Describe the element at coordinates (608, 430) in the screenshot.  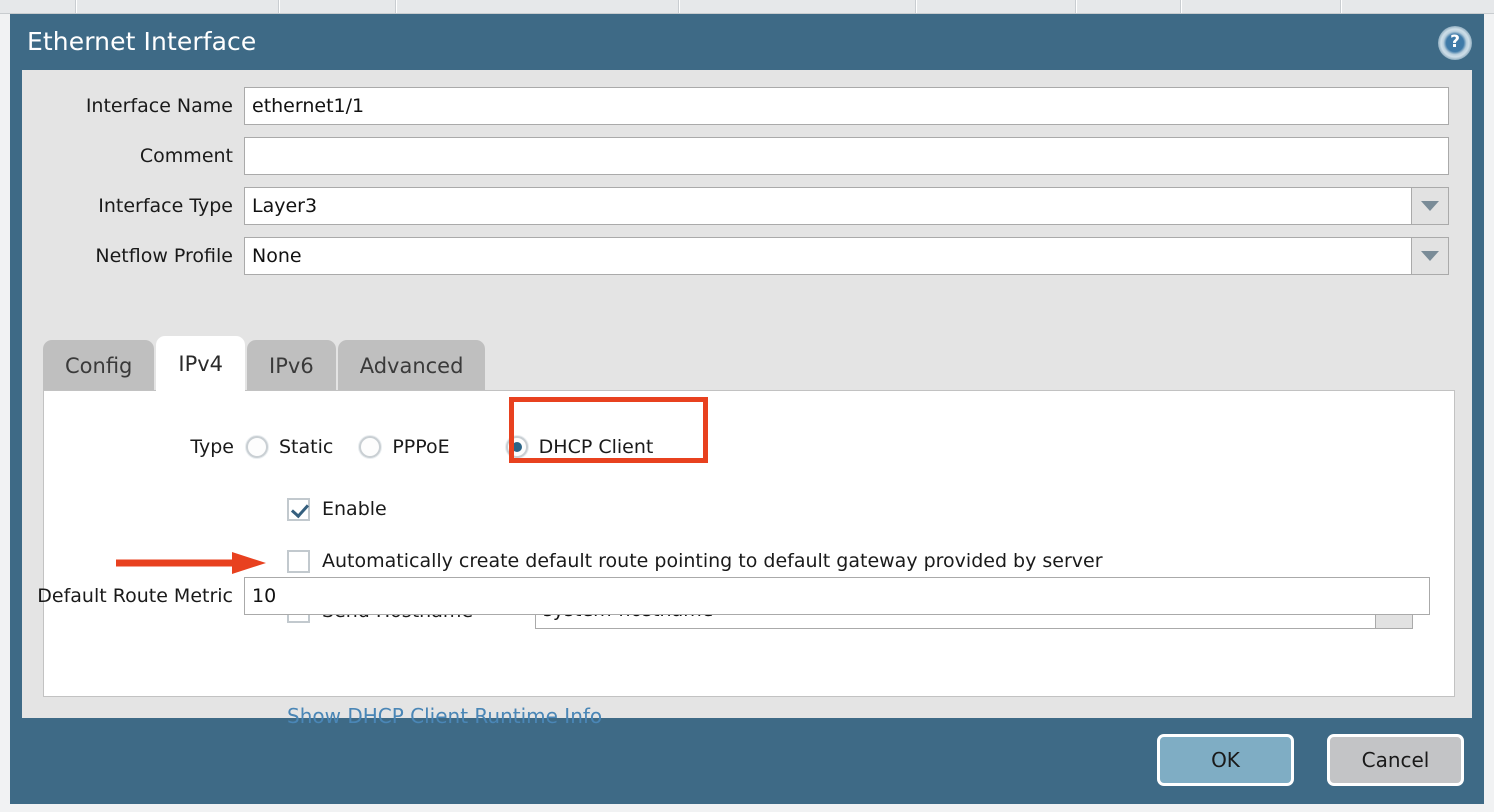
I see `annotation-highlight-box` at that location.